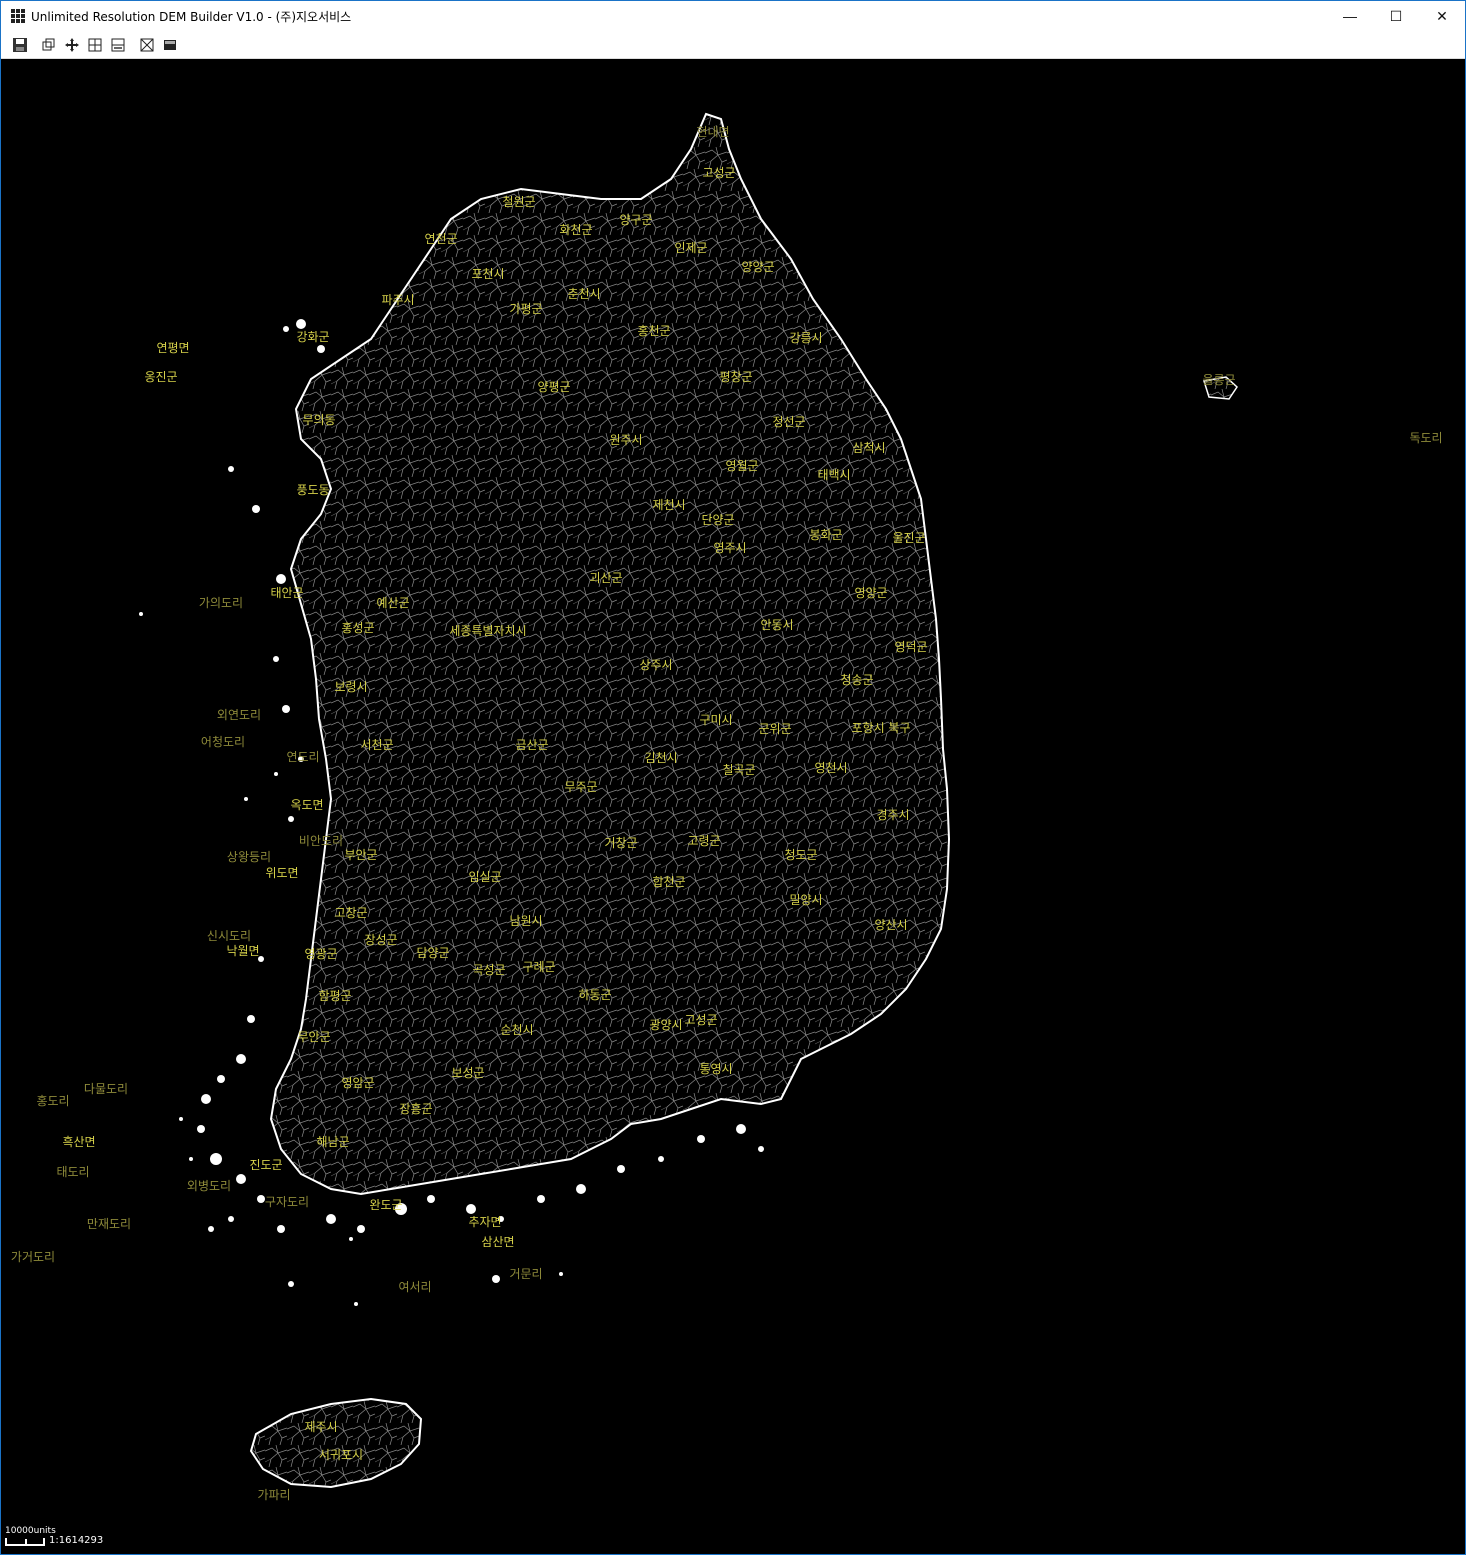 This screenshot has height=1555, width=1466. What do you see at coordinates (484, 1222) in the screenshot?
I see `map-label: 추자면` at bounding box center [484, 1222].